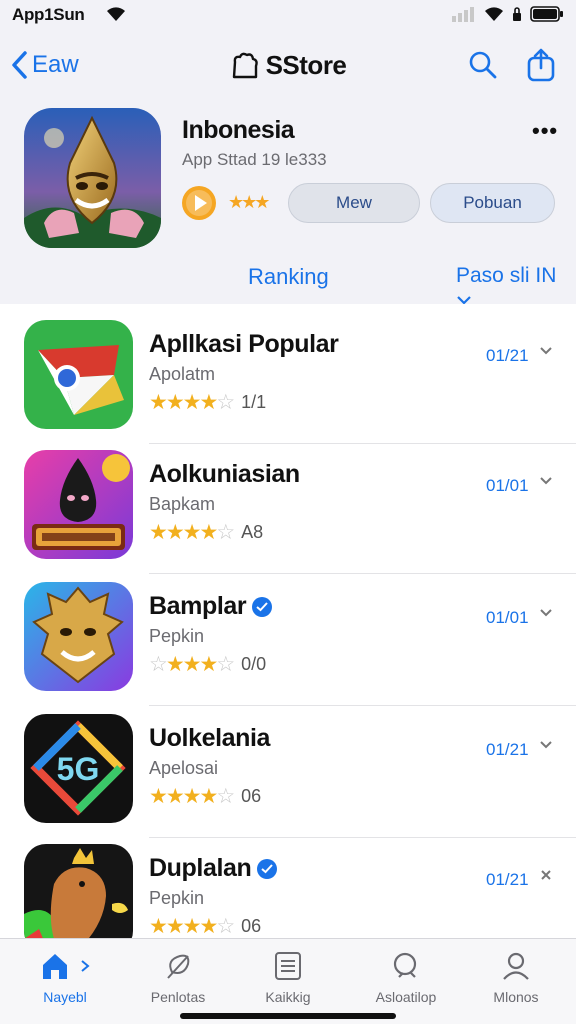  Describe the element at coordinates (178, 997) in the screenshot. I see `tab-label: Penlotas` at that location.